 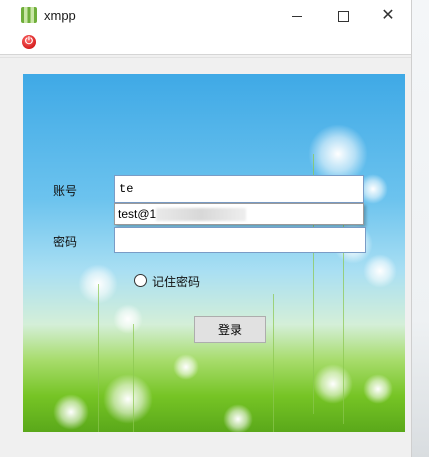 I want to click on account-autocomplete: test@1, so click(x=239, y=214).